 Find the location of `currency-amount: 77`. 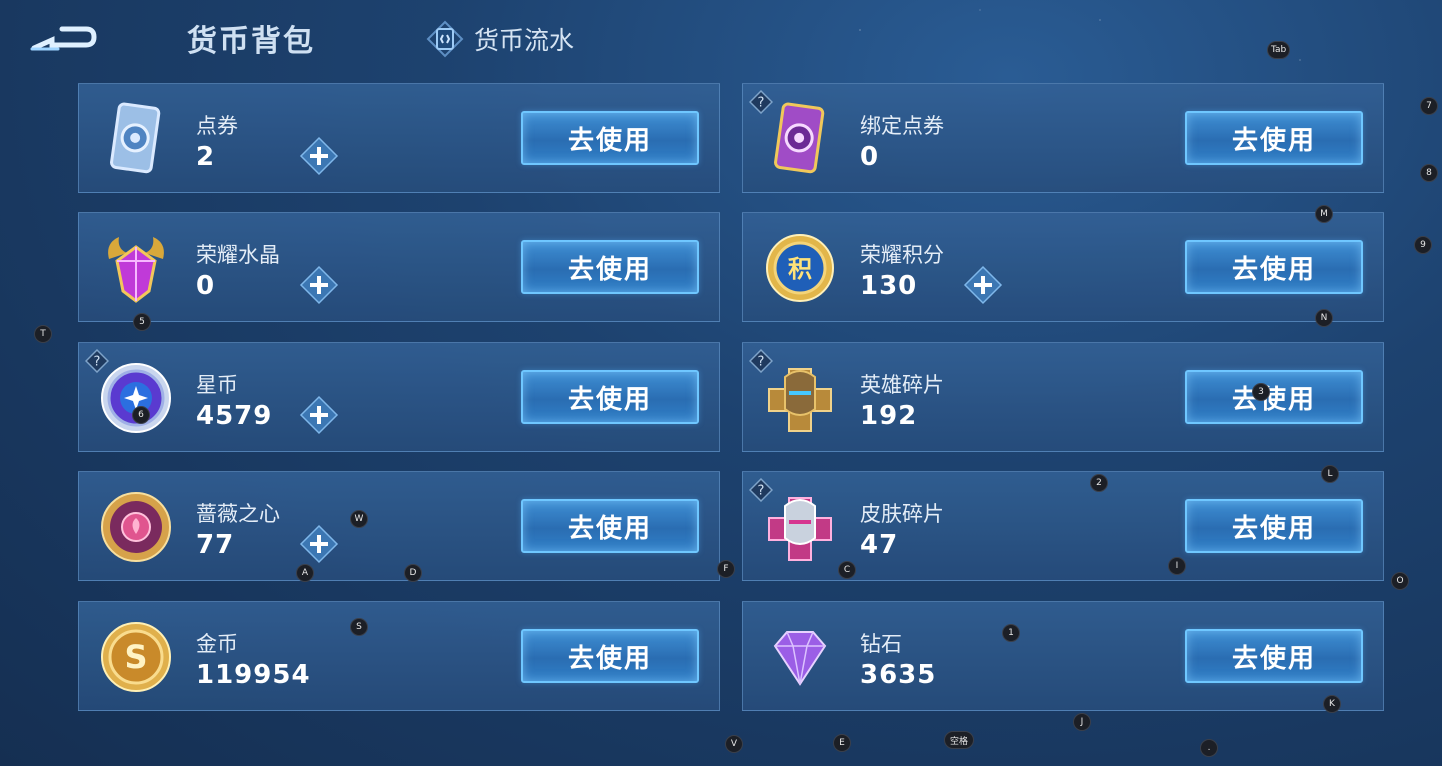

currency-amount: 77 is located at coordinates (215, 545).